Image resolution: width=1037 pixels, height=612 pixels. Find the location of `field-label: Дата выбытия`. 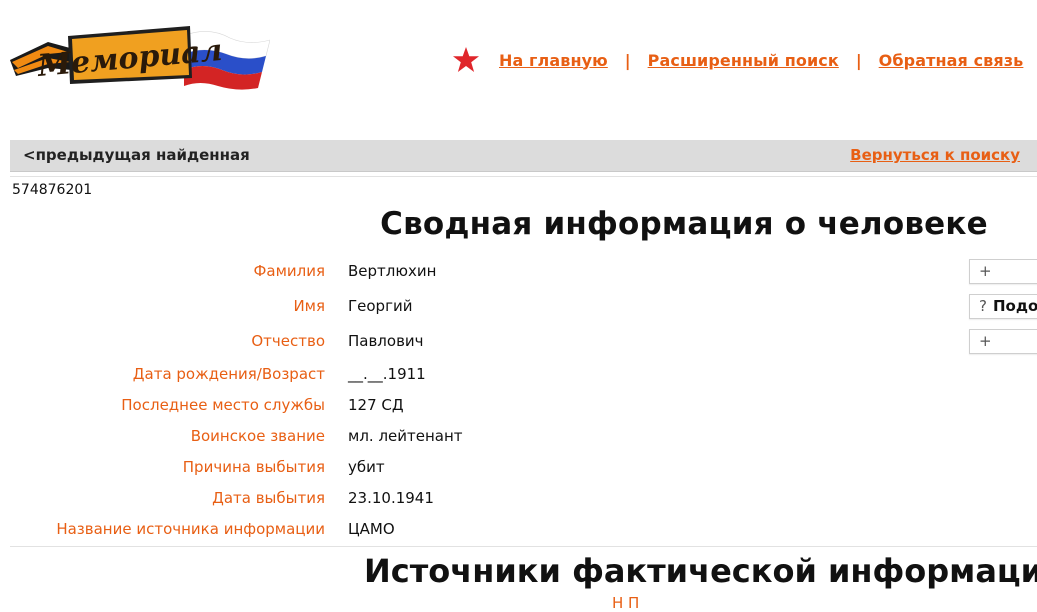

field-label: Дата выбытия is located at coordinates (268, 498).